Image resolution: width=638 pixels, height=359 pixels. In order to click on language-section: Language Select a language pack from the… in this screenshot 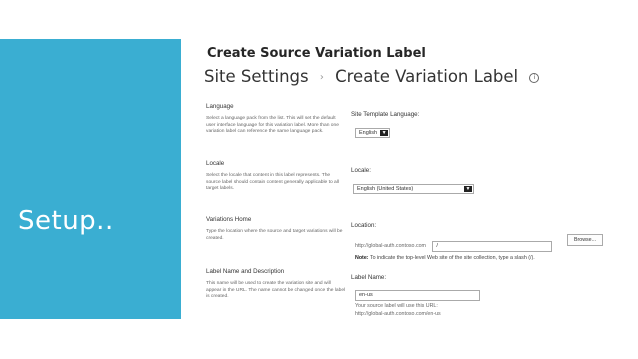, I will do `click(276, 119)`.